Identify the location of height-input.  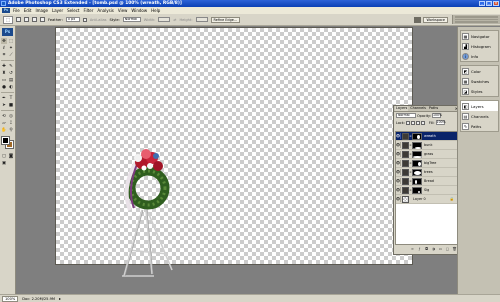
(201, 19).